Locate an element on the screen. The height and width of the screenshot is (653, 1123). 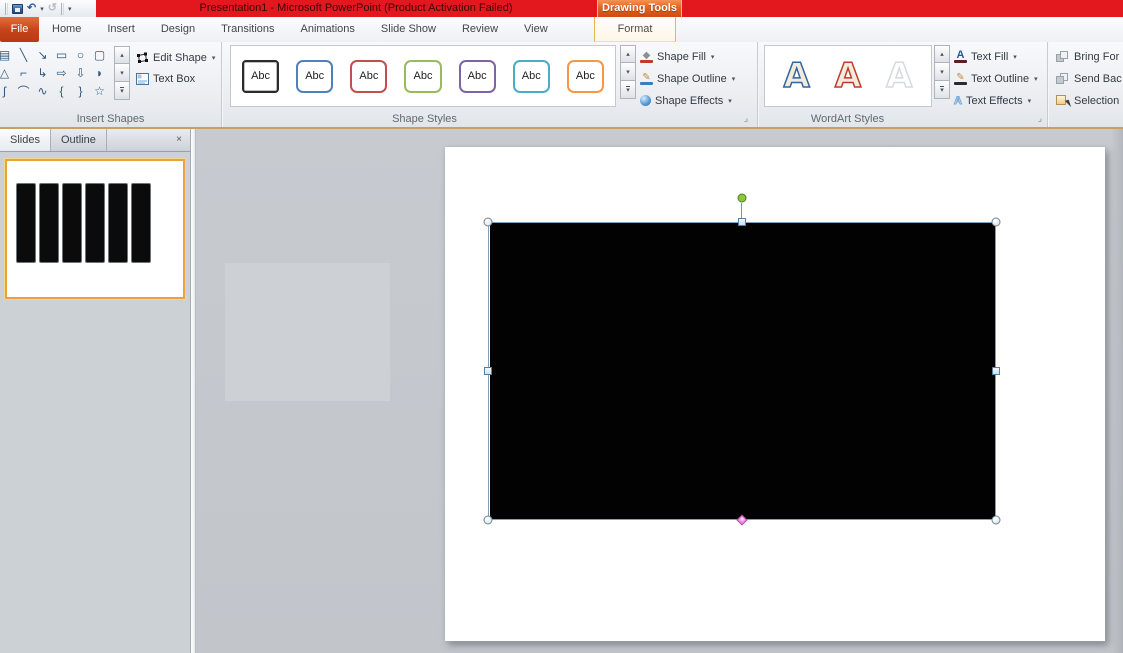
bring-forward-icon is located at coordinates (1063, 56).